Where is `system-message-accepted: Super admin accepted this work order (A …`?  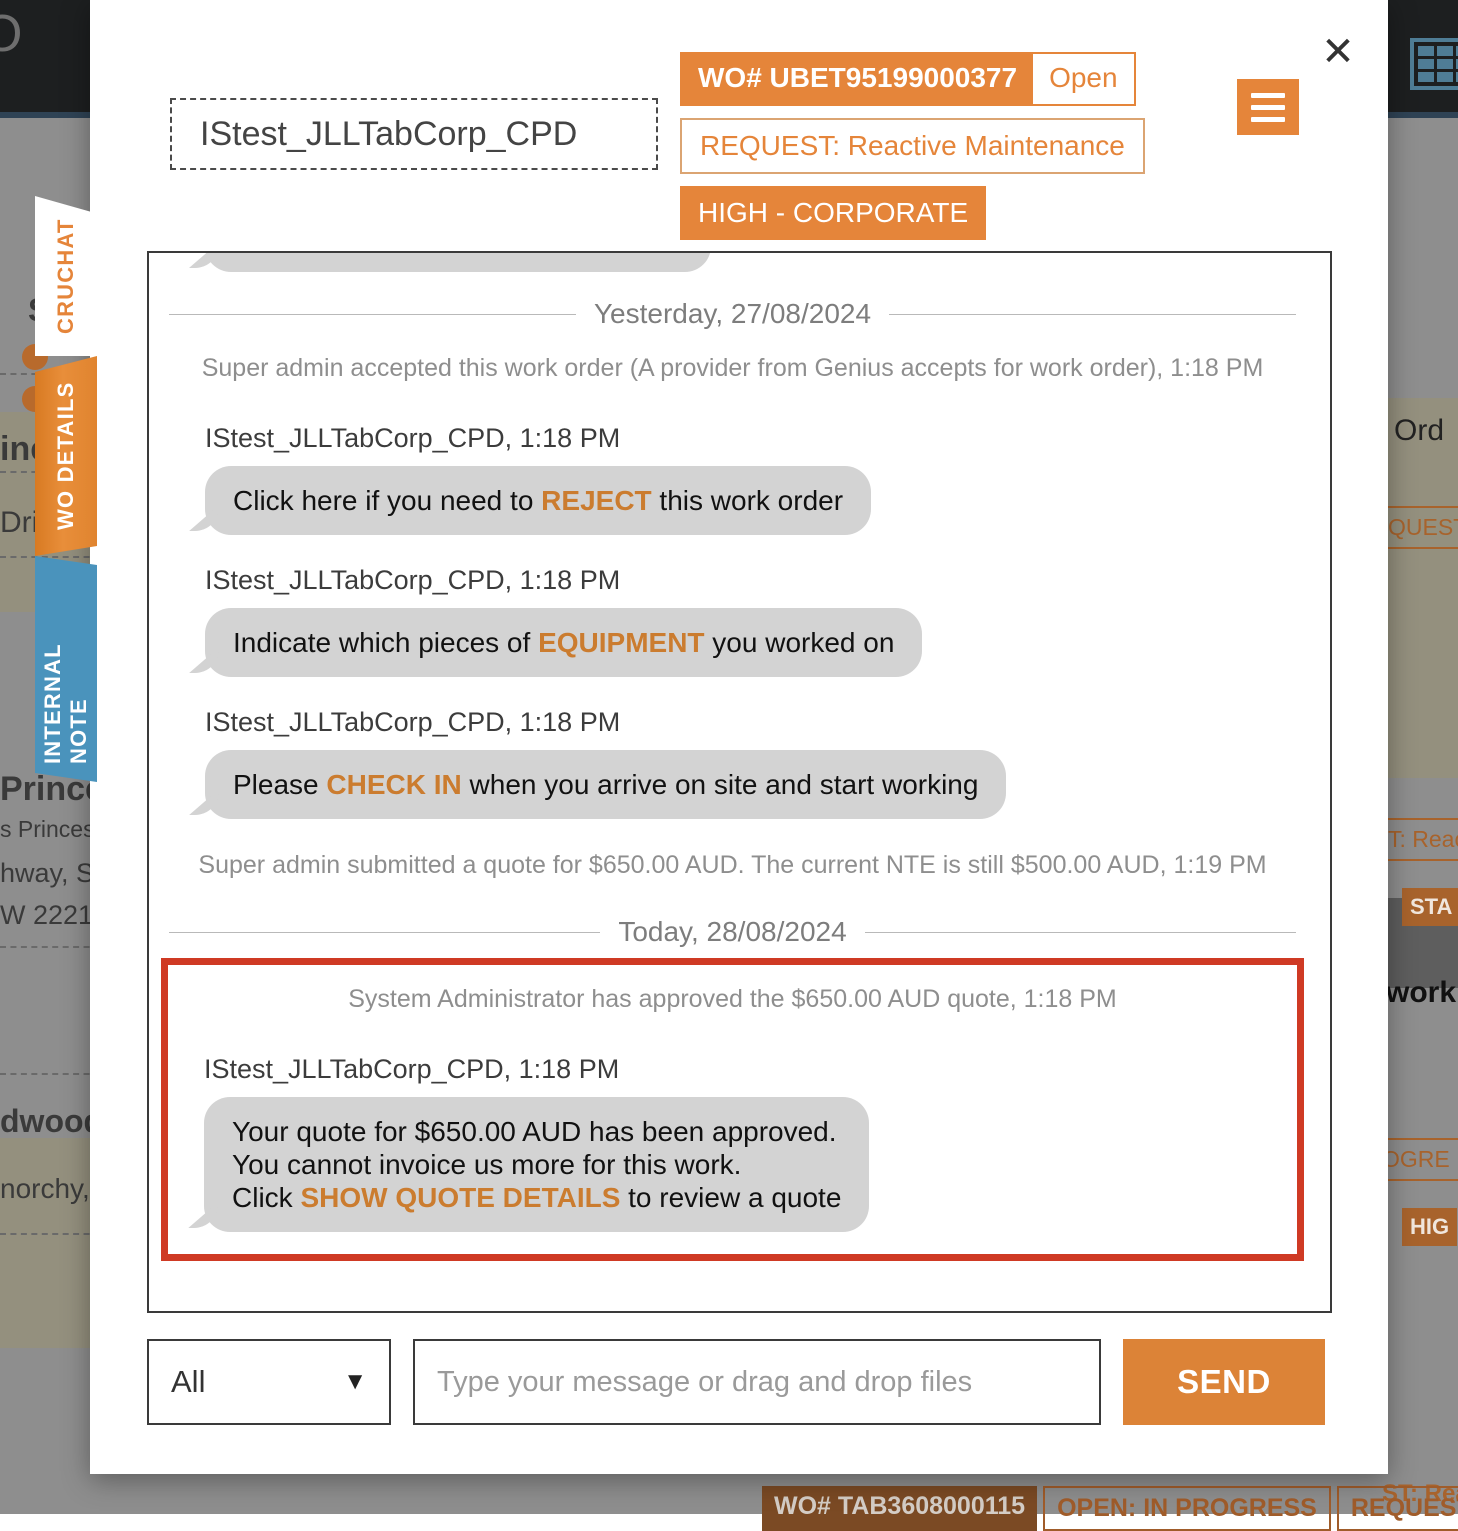 system-message-accepted: Super admin accepted this work order (A … is located at coordinates (732, 368).